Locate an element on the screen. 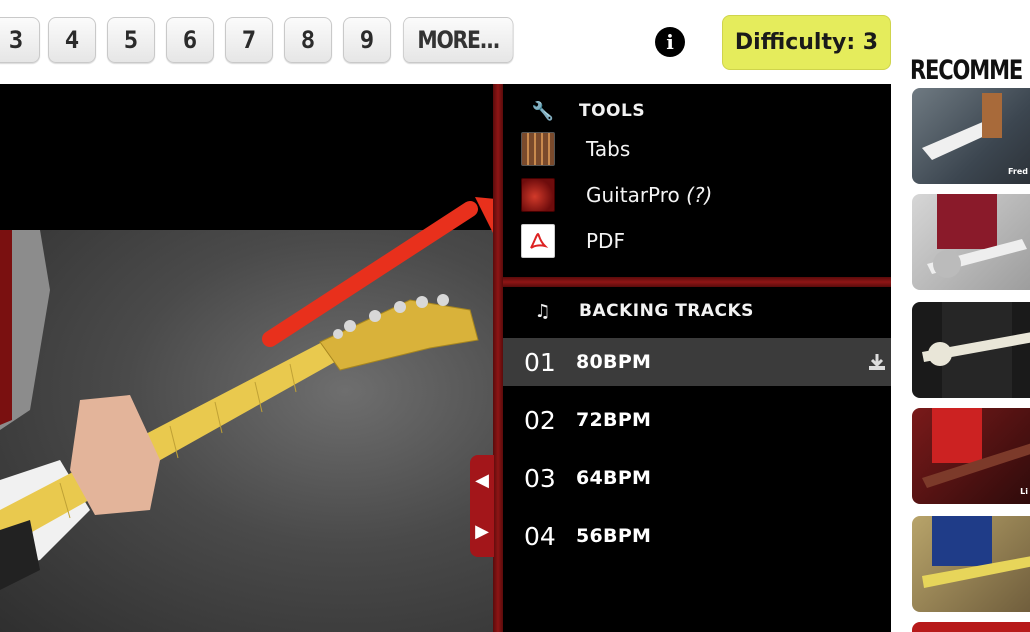  page-button-7: 7 is located at coordinates (249, 40).